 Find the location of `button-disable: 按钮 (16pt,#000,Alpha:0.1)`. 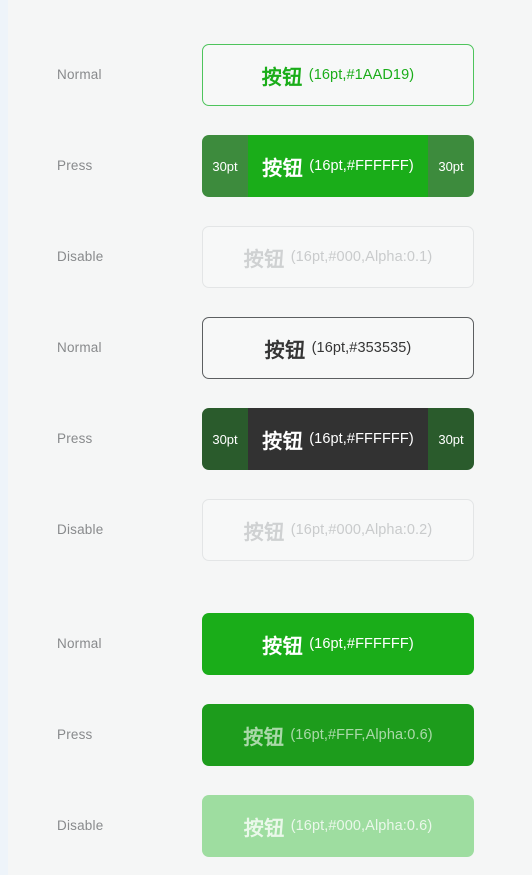

button-disable: 按钮 (16pt,#000,Alpha:0.1) is located at coordinates (338, 257).